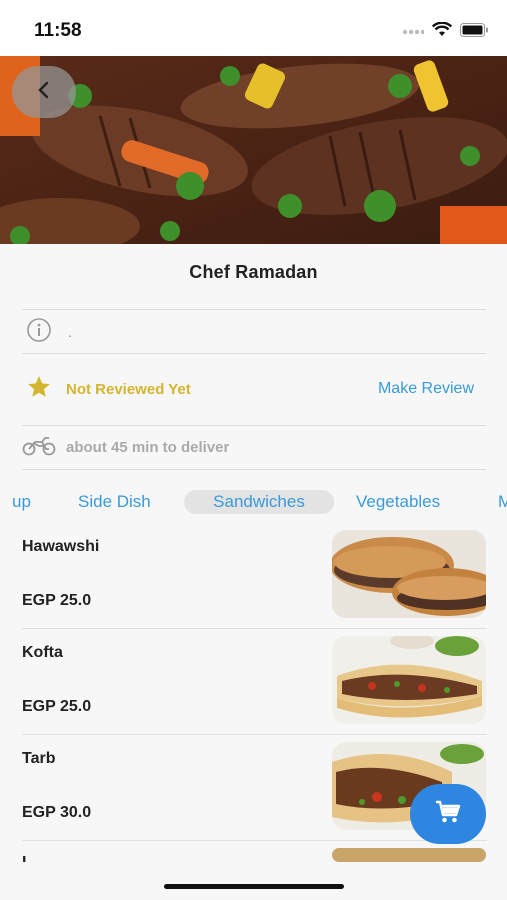  Describe the element at coordinates (409, 680) in the screenshot. I see `kofta-sandwich-image` at that location.